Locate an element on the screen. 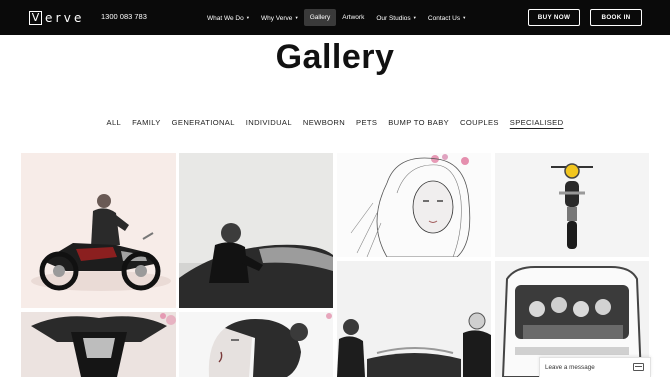  photo-woman-profile-image is located at coordinates (256, 344).